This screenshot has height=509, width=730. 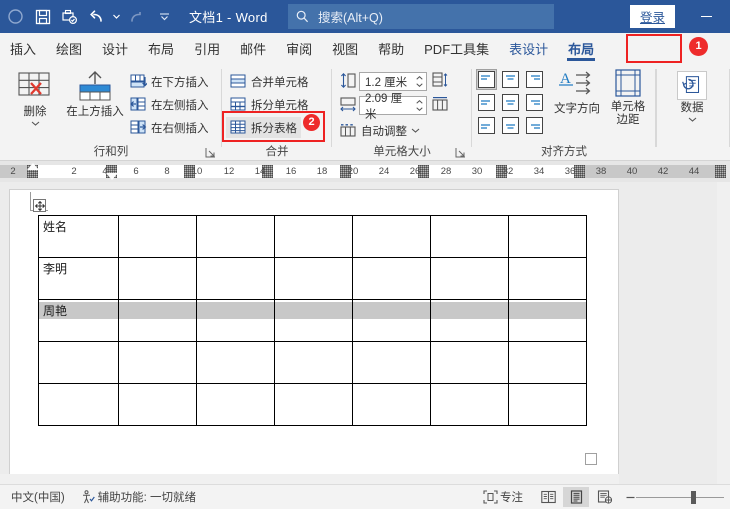 I want to click on align-middle-right-button, so click(x=534, y=102).